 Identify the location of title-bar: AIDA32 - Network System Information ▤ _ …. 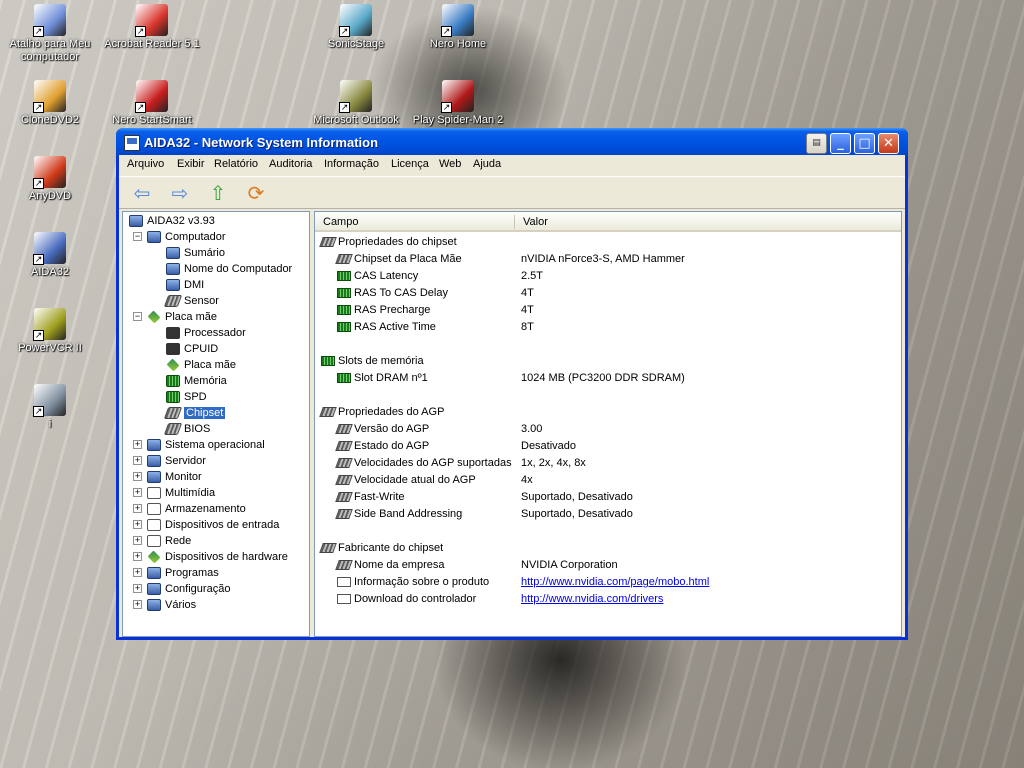
(512, 143).